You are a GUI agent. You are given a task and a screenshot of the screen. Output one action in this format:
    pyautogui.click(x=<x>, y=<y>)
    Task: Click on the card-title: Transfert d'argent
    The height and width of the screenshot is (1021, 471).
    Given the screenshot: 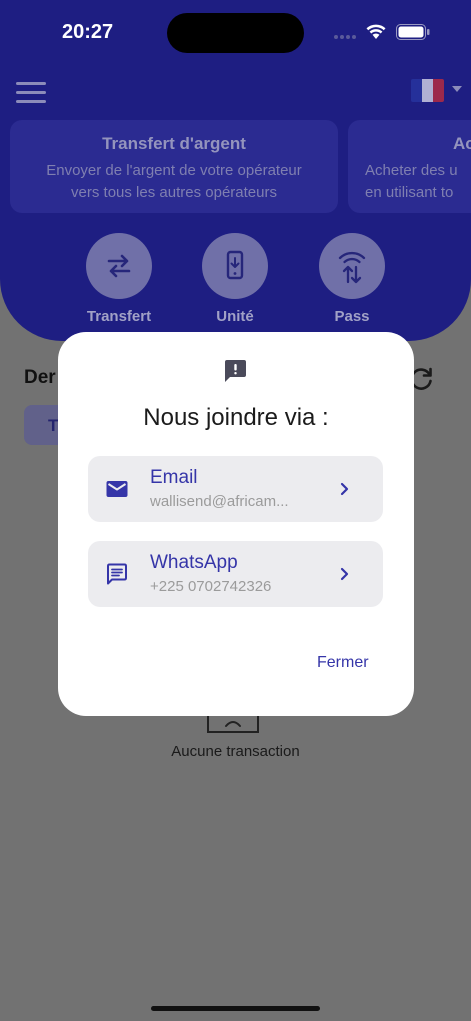 What is the action you would take?
    pyautogui.click(x=174, y=143)
    